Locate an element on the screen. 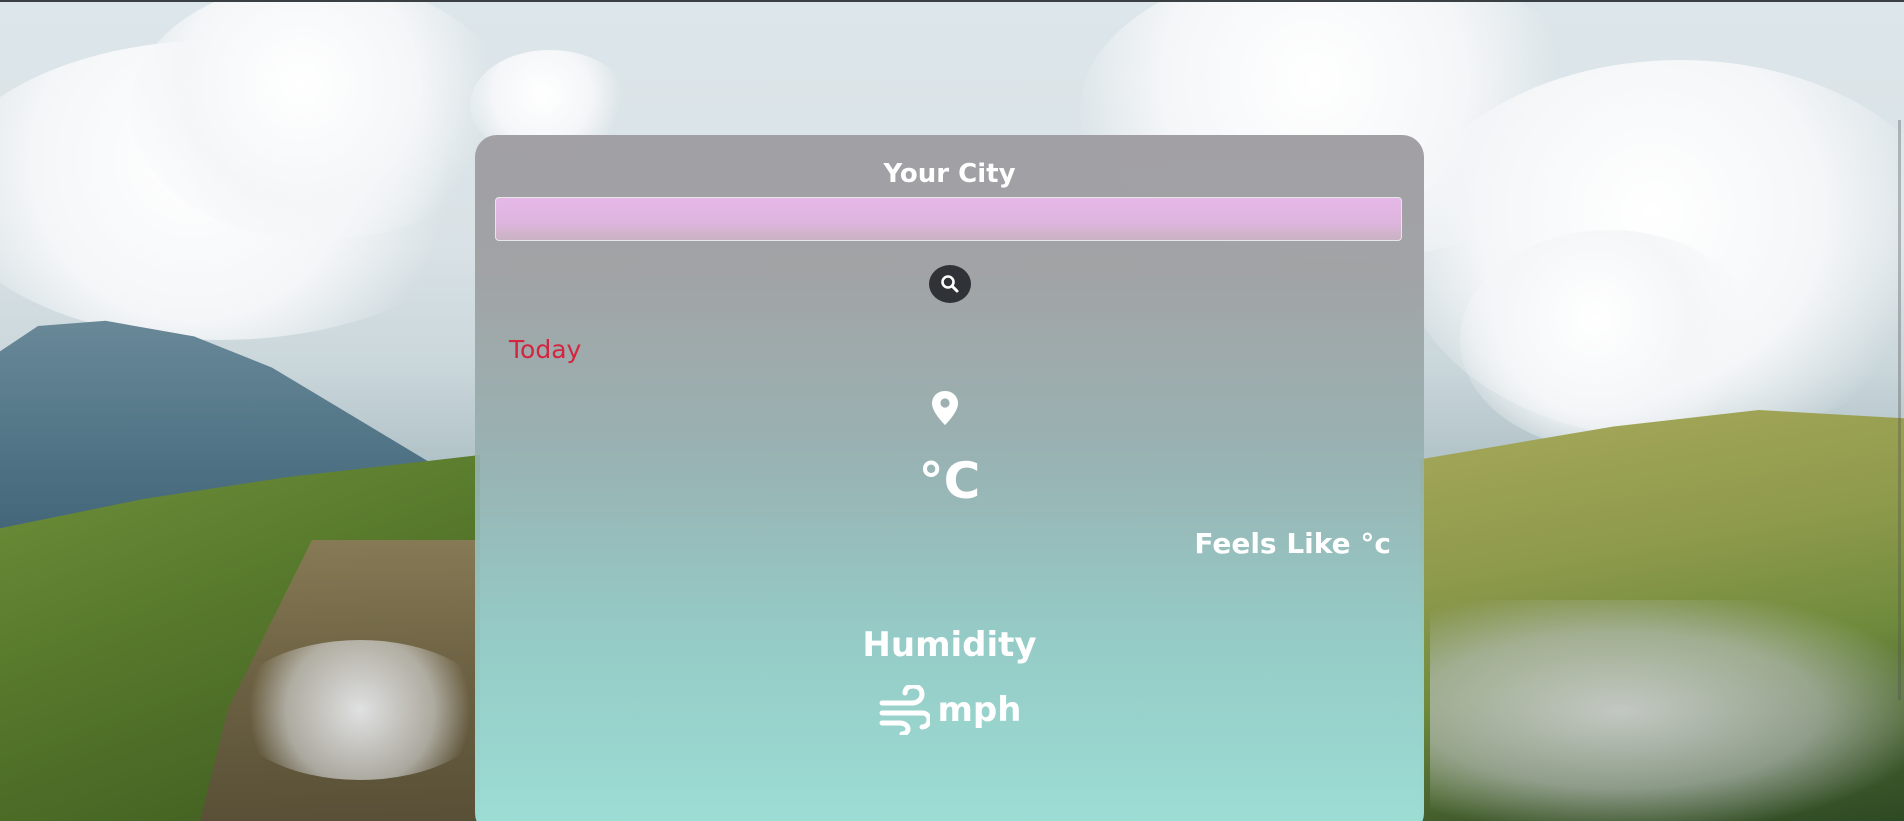 The height and width of the screenshot is (821, 1904). humidity-label: Humidity is located at coordinates (949, 645).